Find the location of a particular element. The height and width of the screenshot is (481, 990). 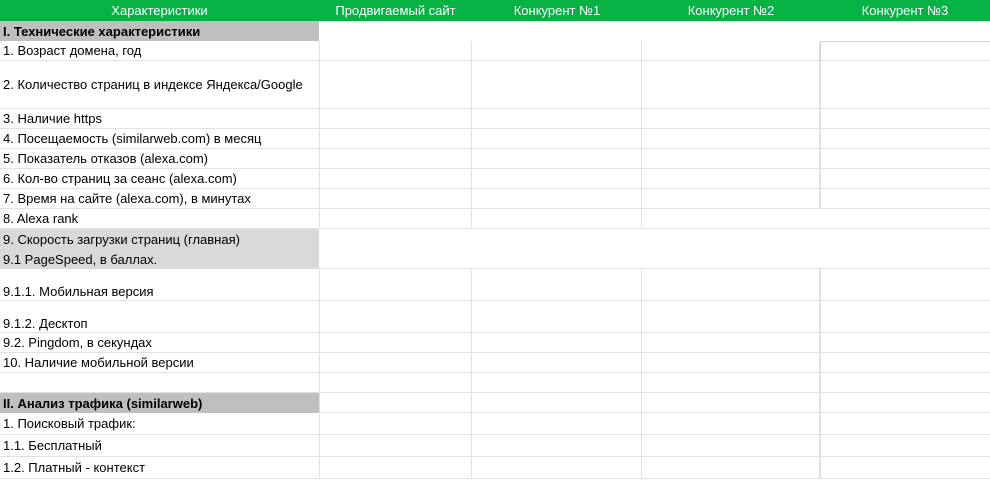

row-label: 5. Показатель отказов (alexa.com) is located at coordinates (159, 159).